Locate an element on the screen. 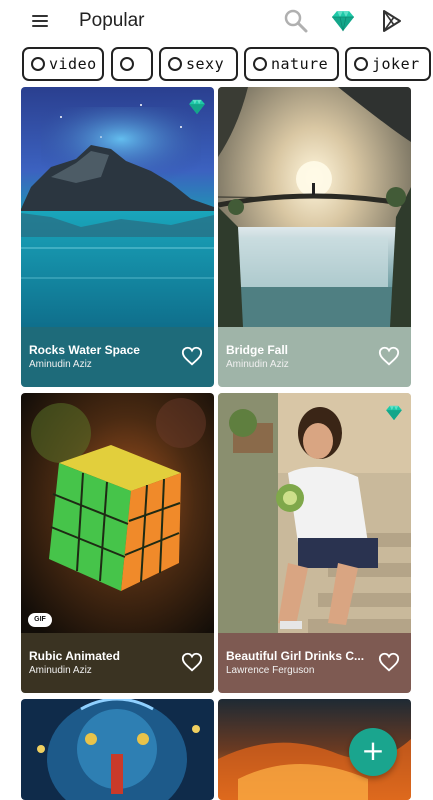 This screenshot has width=433, height=800. wallpaper-card is located at coordinates (117, 749).